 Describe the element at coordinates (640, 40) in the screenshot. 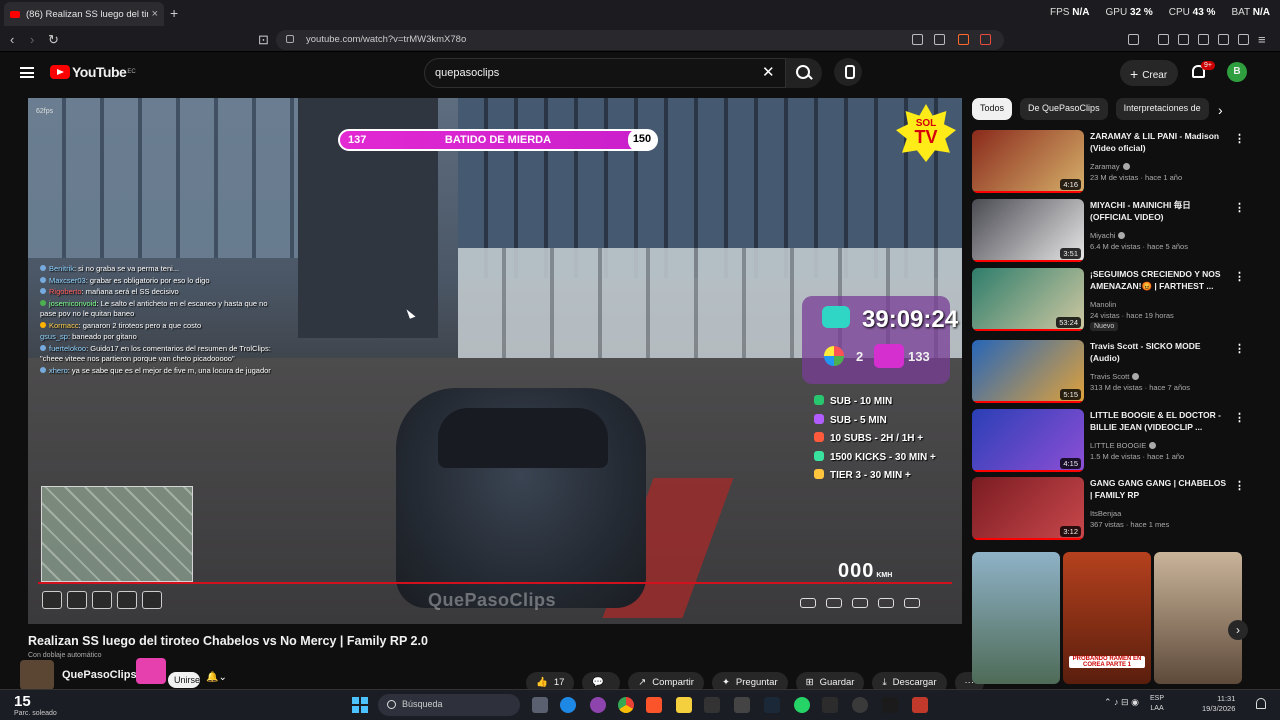

I see `url-field: youtube.com/watch?v=trMW3kmX78o` at that location.